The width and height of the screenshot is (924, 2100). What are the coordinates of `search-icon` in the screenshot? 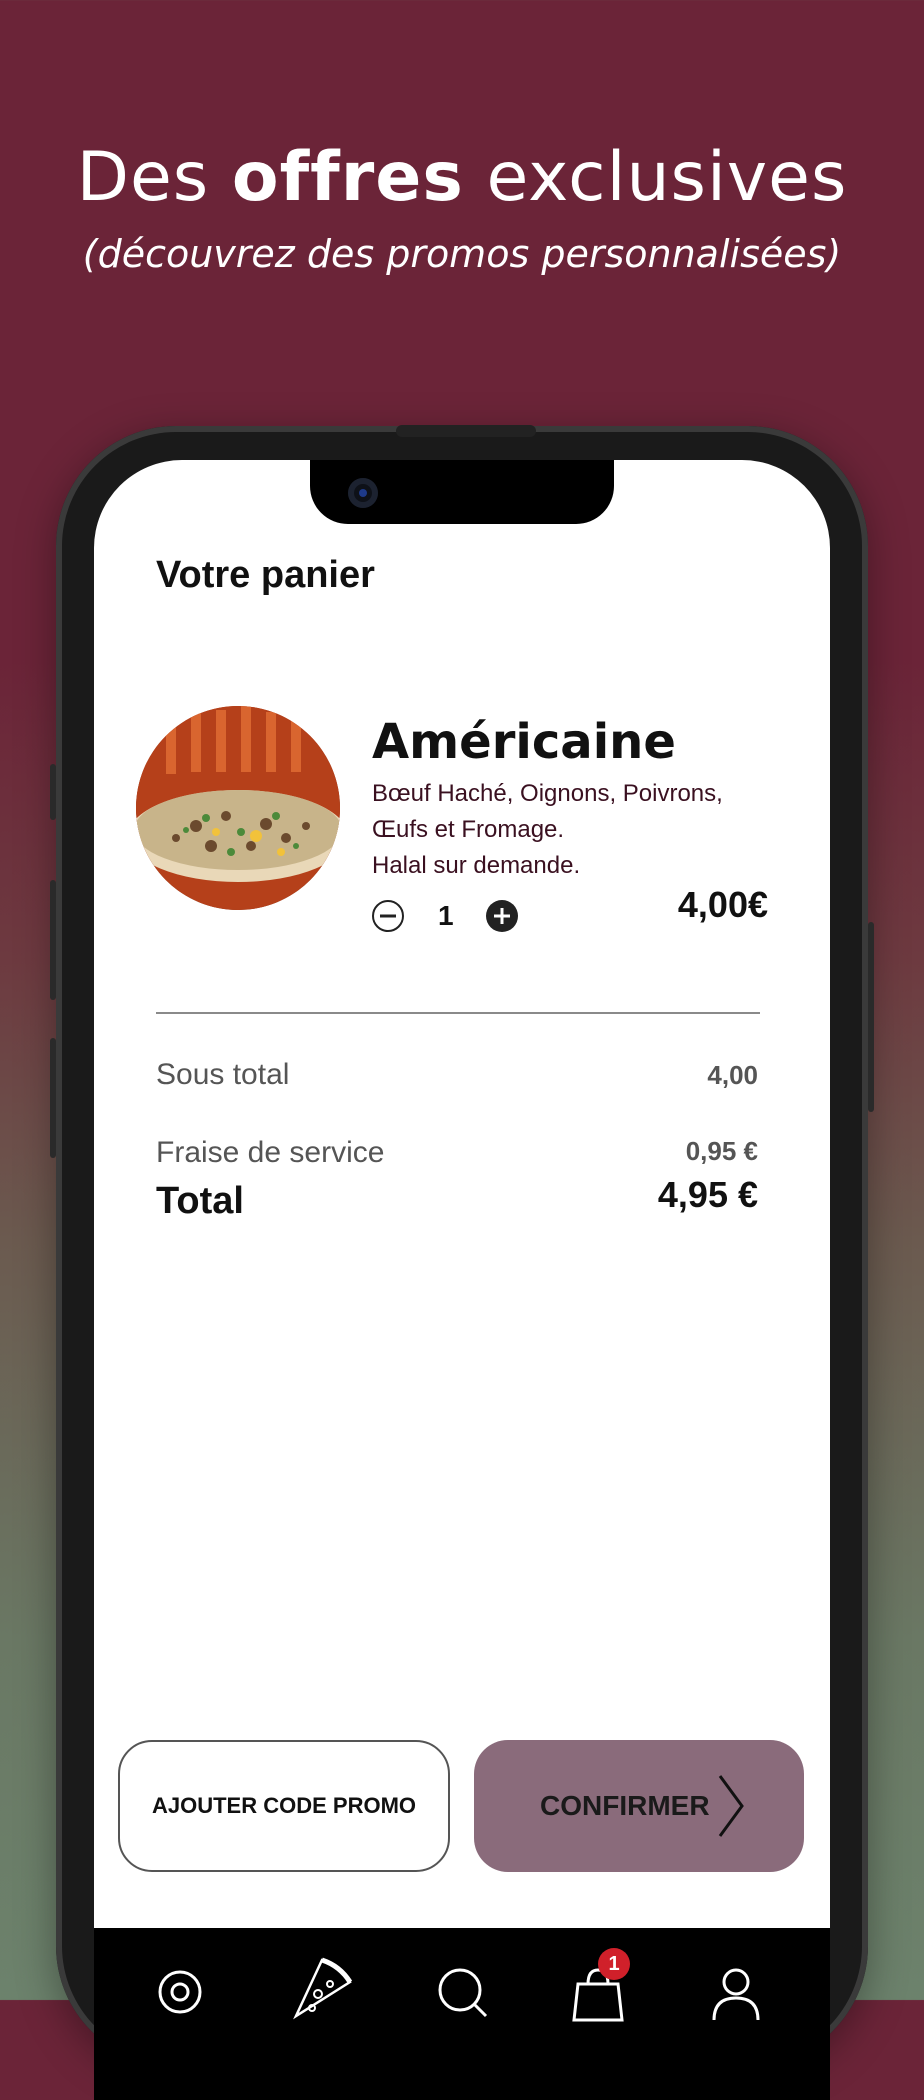 It's located at (463, 1993).